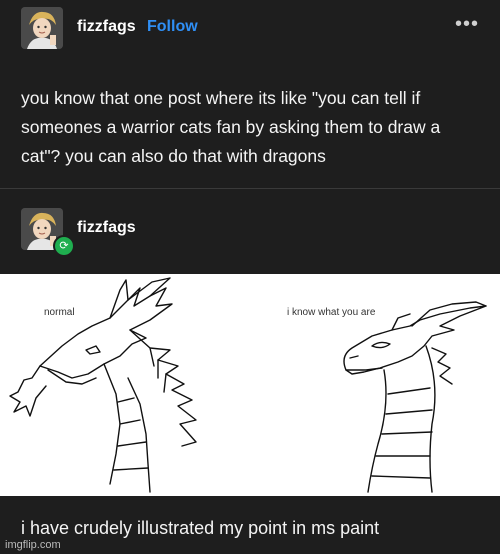  I want to click on imgflip-watermark: imgflip.com, so click(33, 545).